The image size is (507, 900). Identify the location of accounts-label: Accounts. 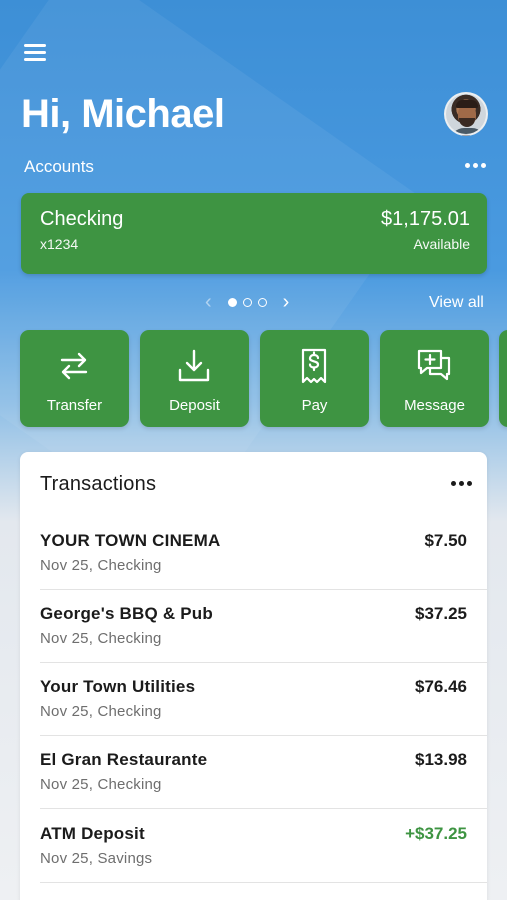
(59, 166).